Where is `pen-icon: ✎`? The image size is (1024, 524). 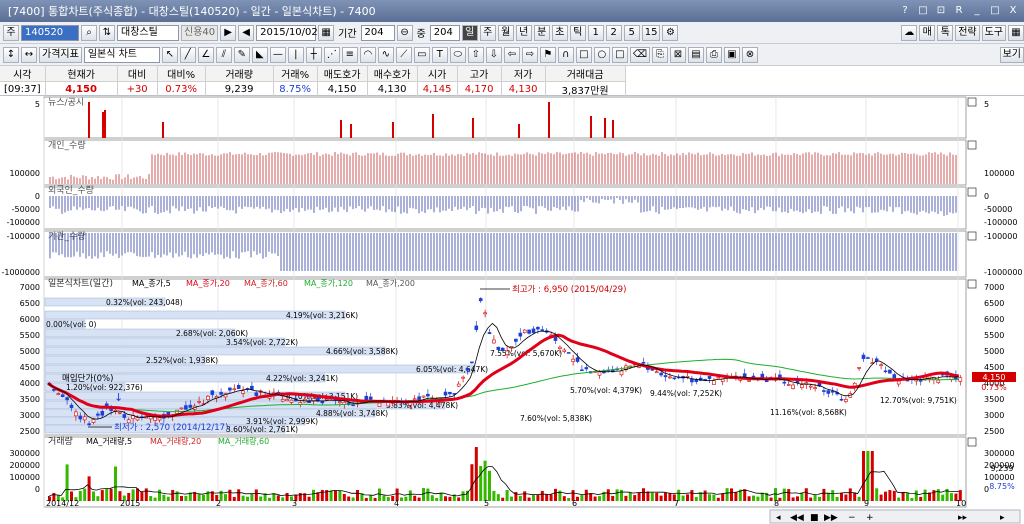
pen-icon: ✎ is located at coordinates (241, 54).